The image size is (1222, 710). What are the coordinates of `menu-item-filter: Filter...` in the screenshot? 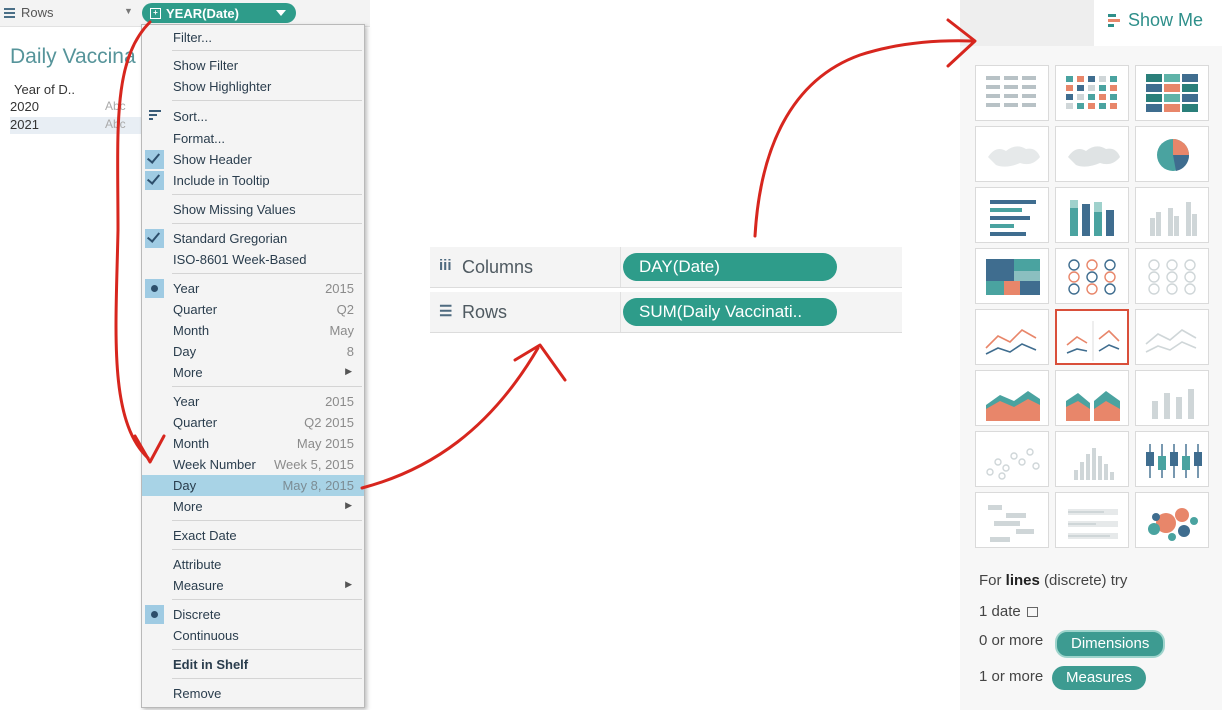 It's located at (253, 37).